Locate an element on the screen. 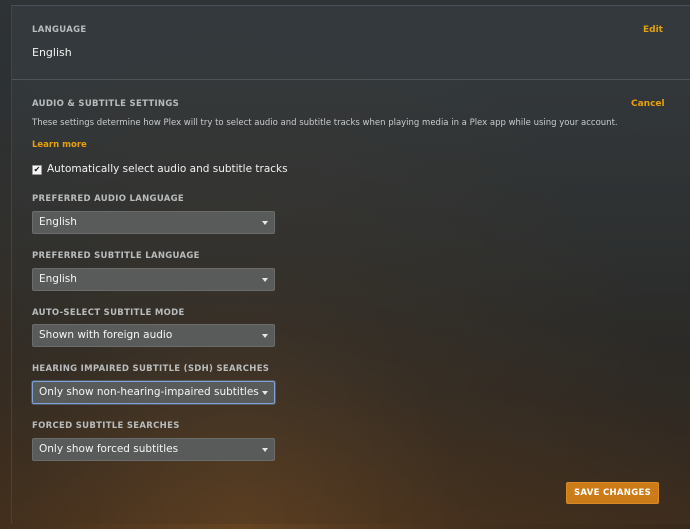  save-changes-button: SAVE CHANGES is located at coordinates (612, 493).